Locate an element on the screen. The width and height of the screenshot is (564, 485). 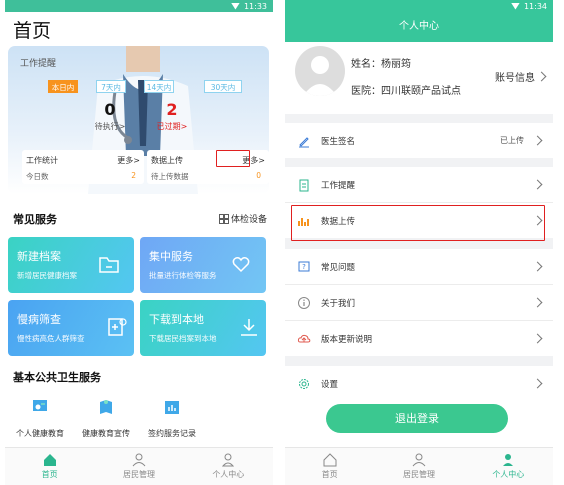
menu-label: 设置 is located at coordinates (330, 384).